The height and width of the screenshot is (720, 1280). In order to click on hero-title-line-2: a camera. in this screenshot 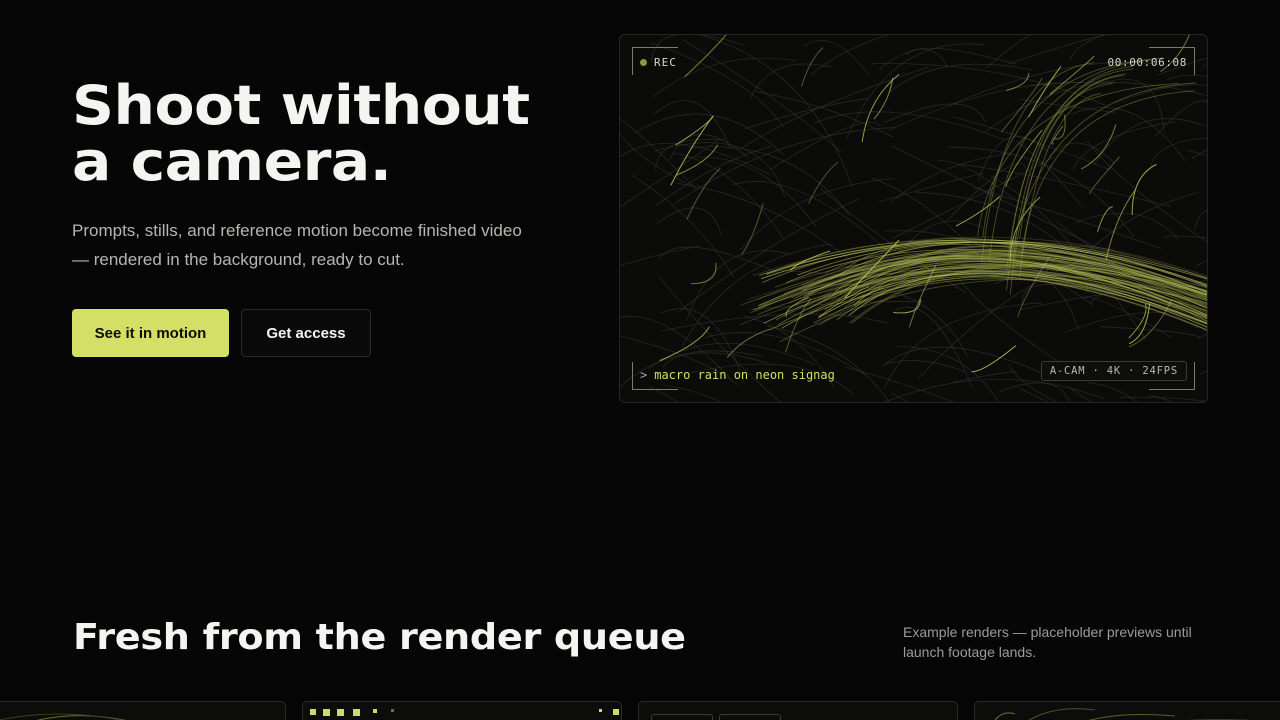, I will do `click(232, 161)`.